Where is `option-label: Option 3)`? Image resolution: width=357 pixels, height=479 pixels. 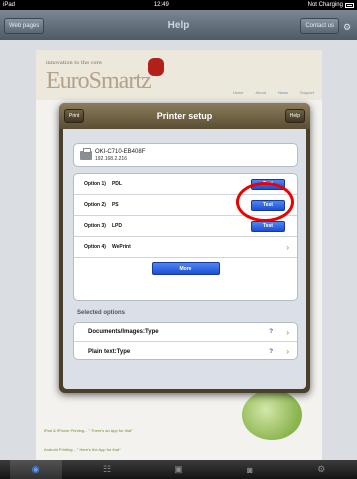
option-label: Option 3) is located at coordinates (95, 226).